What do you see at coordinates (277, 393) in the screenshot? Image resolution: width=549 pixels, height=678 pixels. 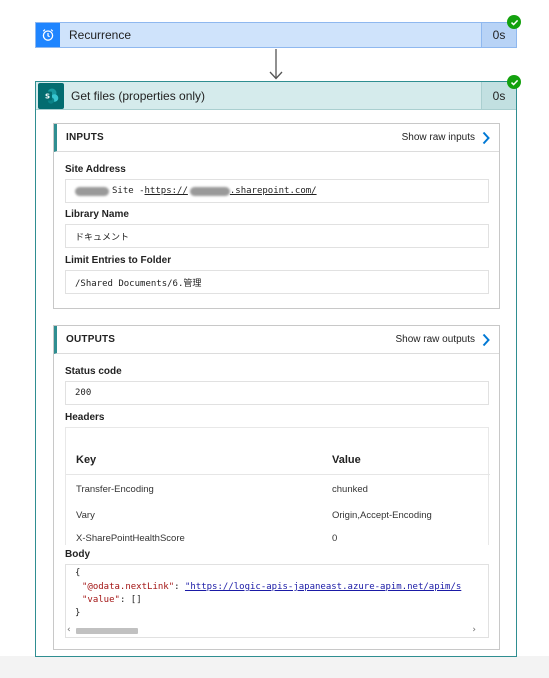 I see `status-code-field: 200` at bounding box center [277, 393].